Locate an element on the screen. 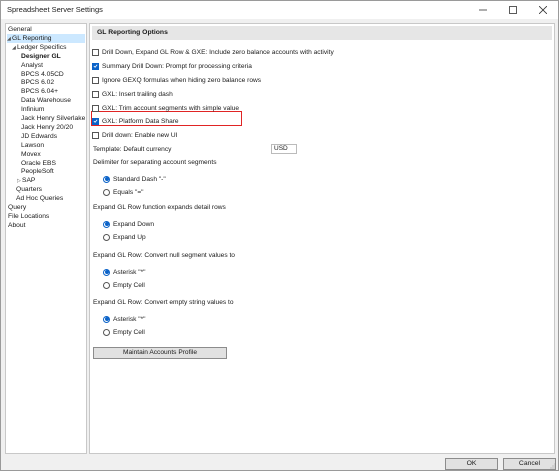 The width and height of the screenshot is (559, 471). checkbox-label: GXL: Insert trailing dash is located at coordinates (137, 94).